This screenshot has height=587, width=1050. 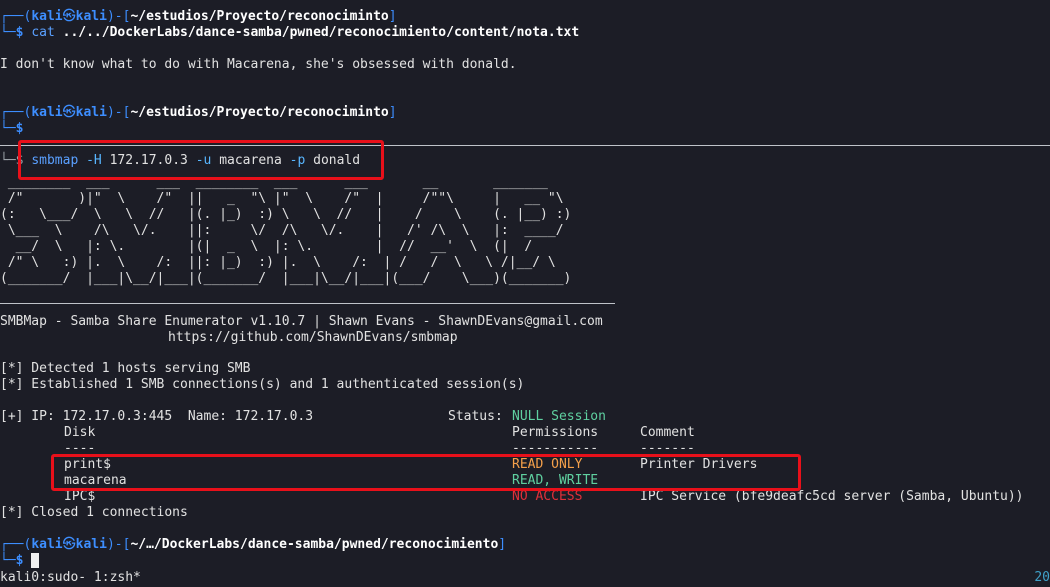 What do you see at coordinates (525, 578) in the screenshot?
I see `tmux-status-bar: kali0:sudo- 1:zsh* 20` at bounding box center [525, 578].